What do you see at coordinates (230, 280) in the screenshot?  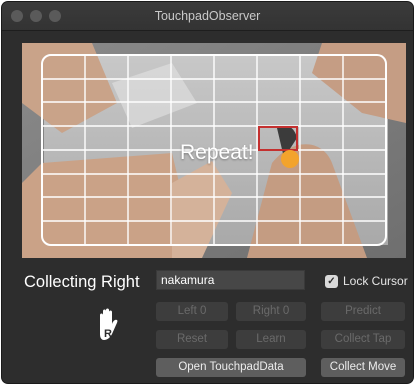 I see `user-name-field` at bounding box center [230, 280].